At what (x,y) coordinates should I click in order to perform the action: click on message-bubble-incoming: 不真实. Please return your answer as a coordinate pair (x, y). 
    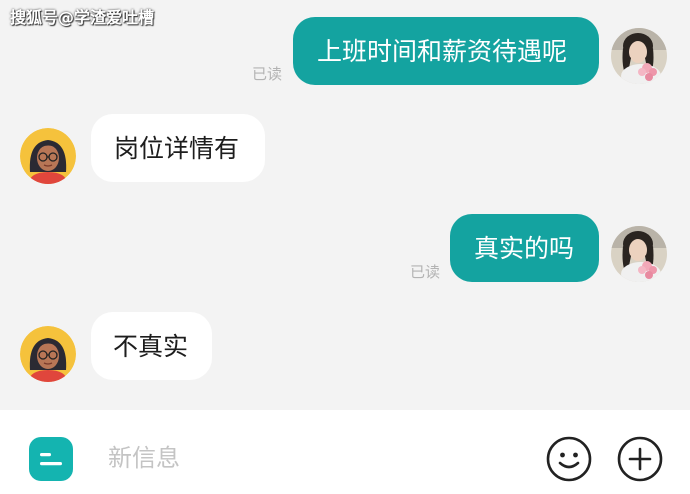
    Looking at the image, I should click on (151, 346).